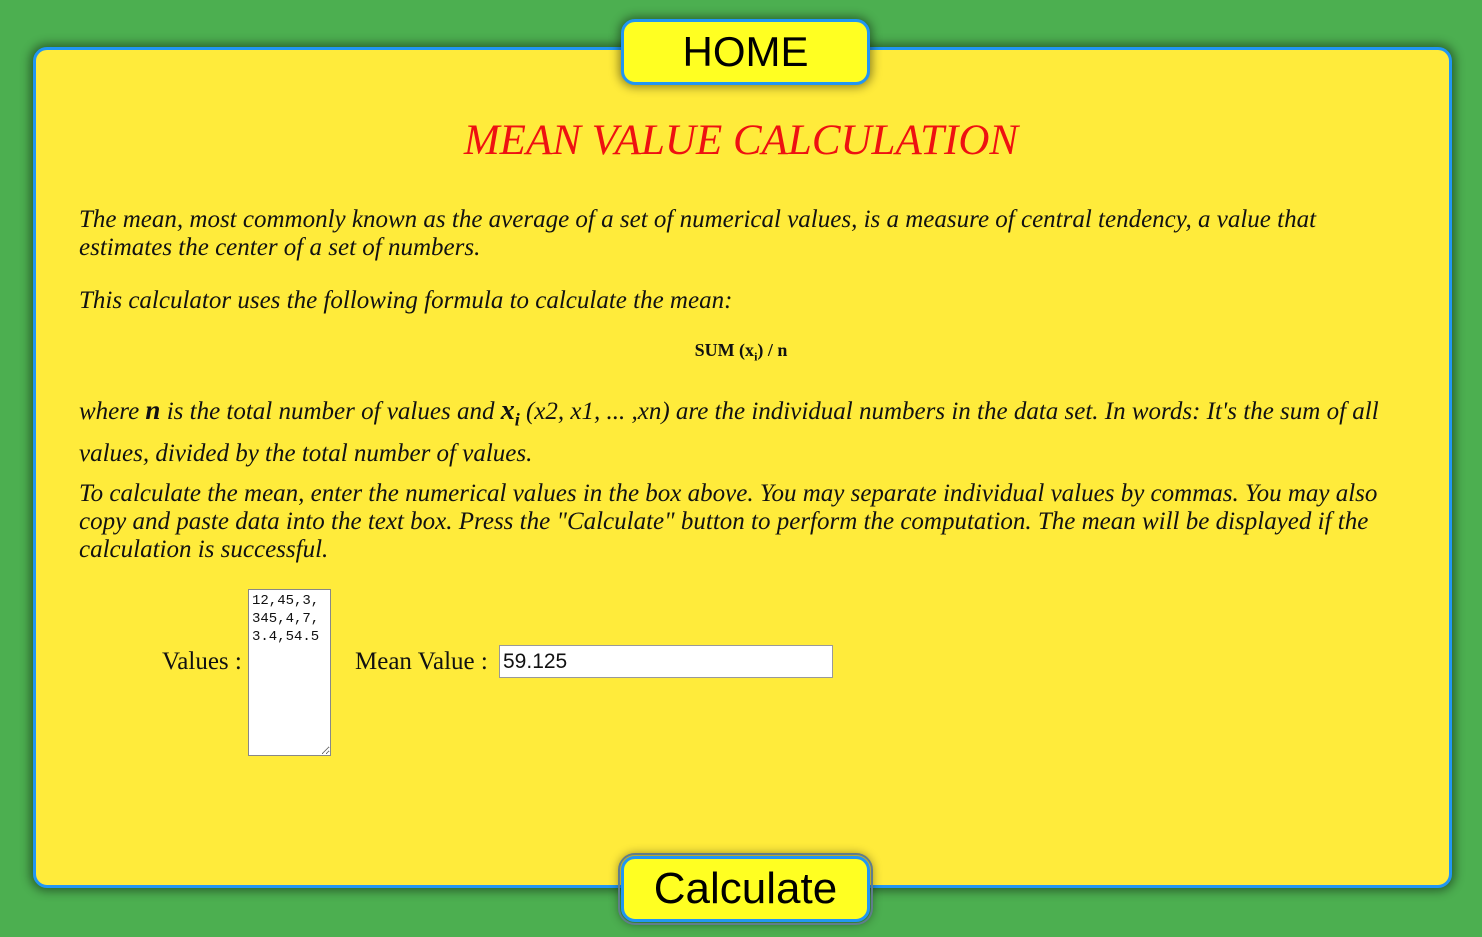  Describe the element at coordinates (724, 350) in the screenshot. I see `formula-prefix: SUM (x` at that location.